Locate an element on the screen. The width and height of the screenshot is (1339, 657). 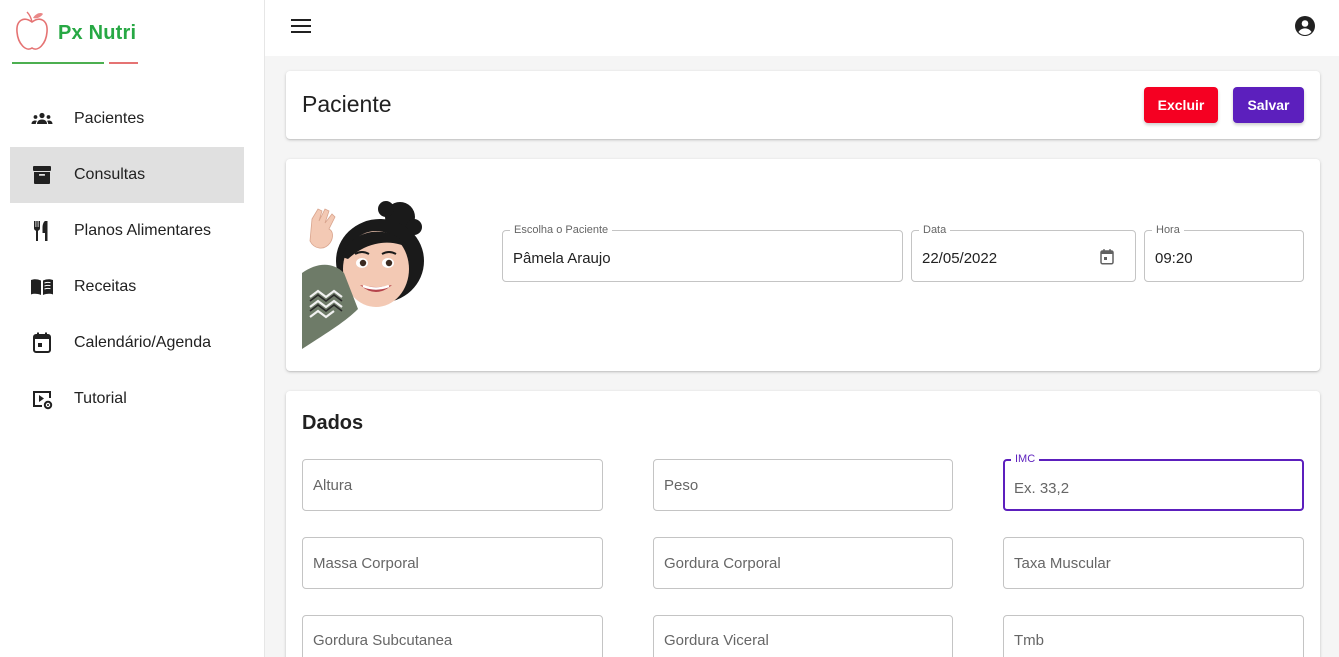
patient-select-label: Escolha o Paciente is located at coordinates (561, 230).